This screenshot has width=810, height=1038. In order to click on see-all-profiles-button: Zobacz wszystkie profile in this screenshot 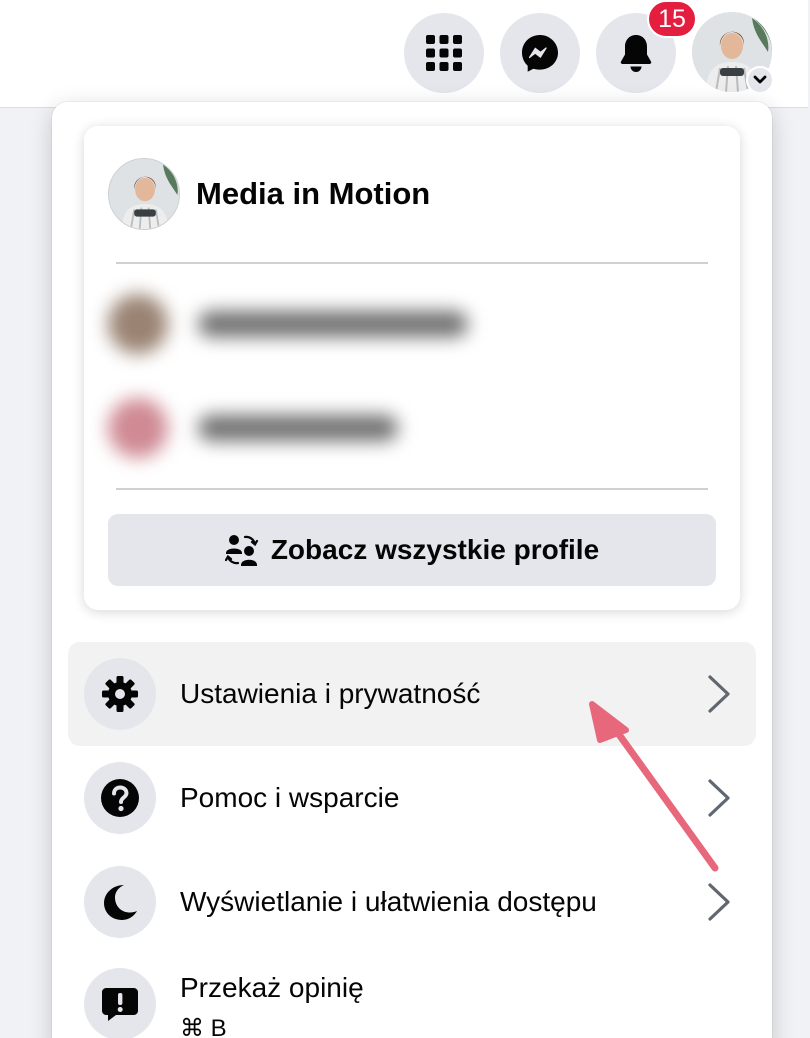, I will do `click(412, 550)`.